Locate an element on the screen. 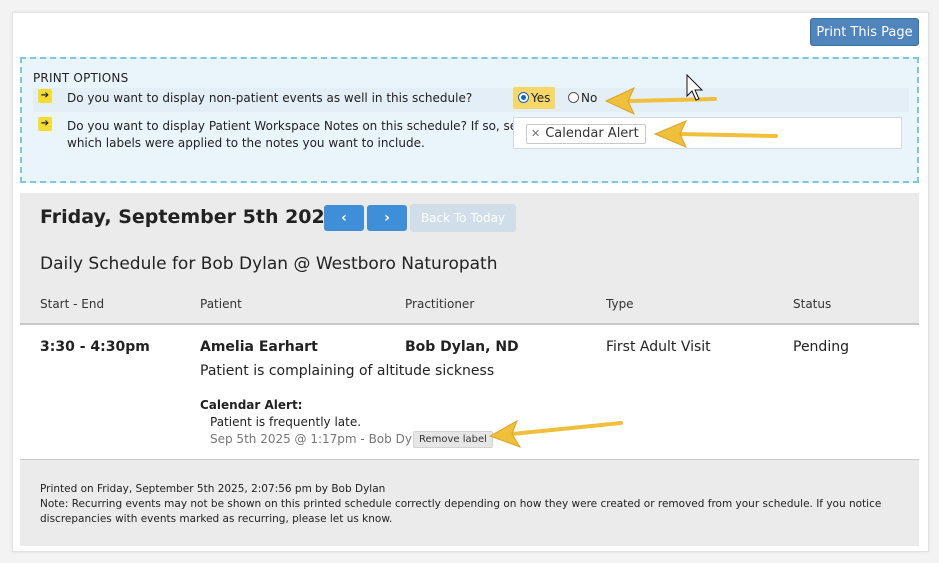 This screenshot has width=939, height=563. column-header-practitioner: Practitioner is located at coordinates (440, 304).